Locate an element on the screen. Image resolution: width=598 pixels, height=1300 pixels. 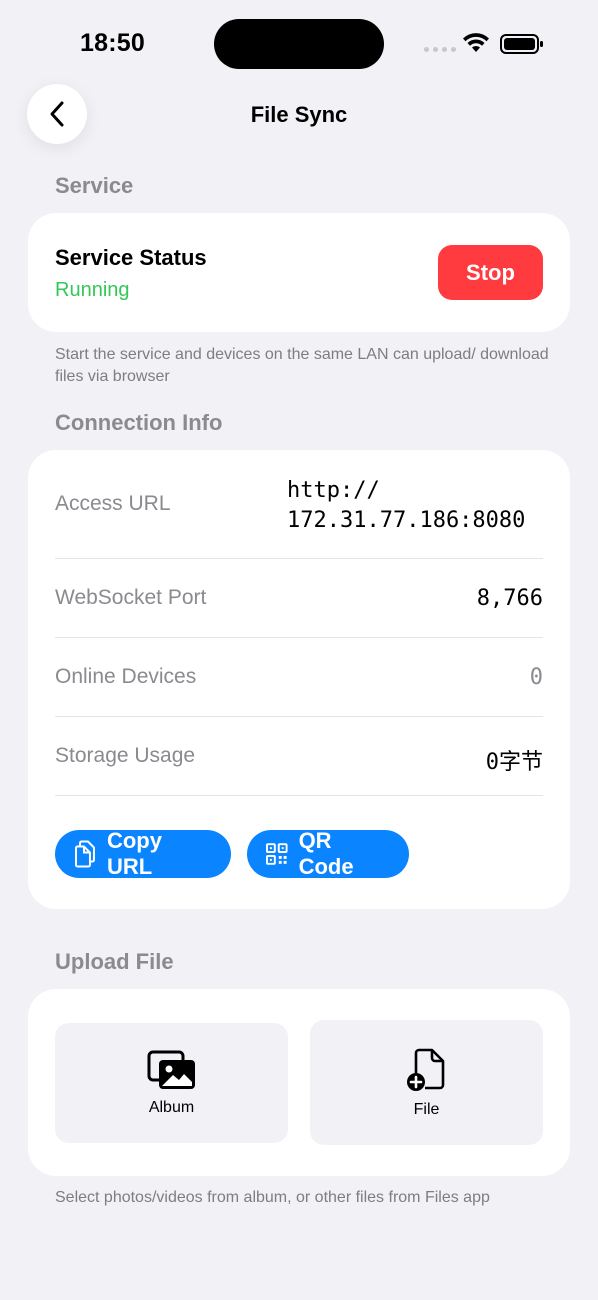
file-tile: File is located at coordinates (426, 1082).